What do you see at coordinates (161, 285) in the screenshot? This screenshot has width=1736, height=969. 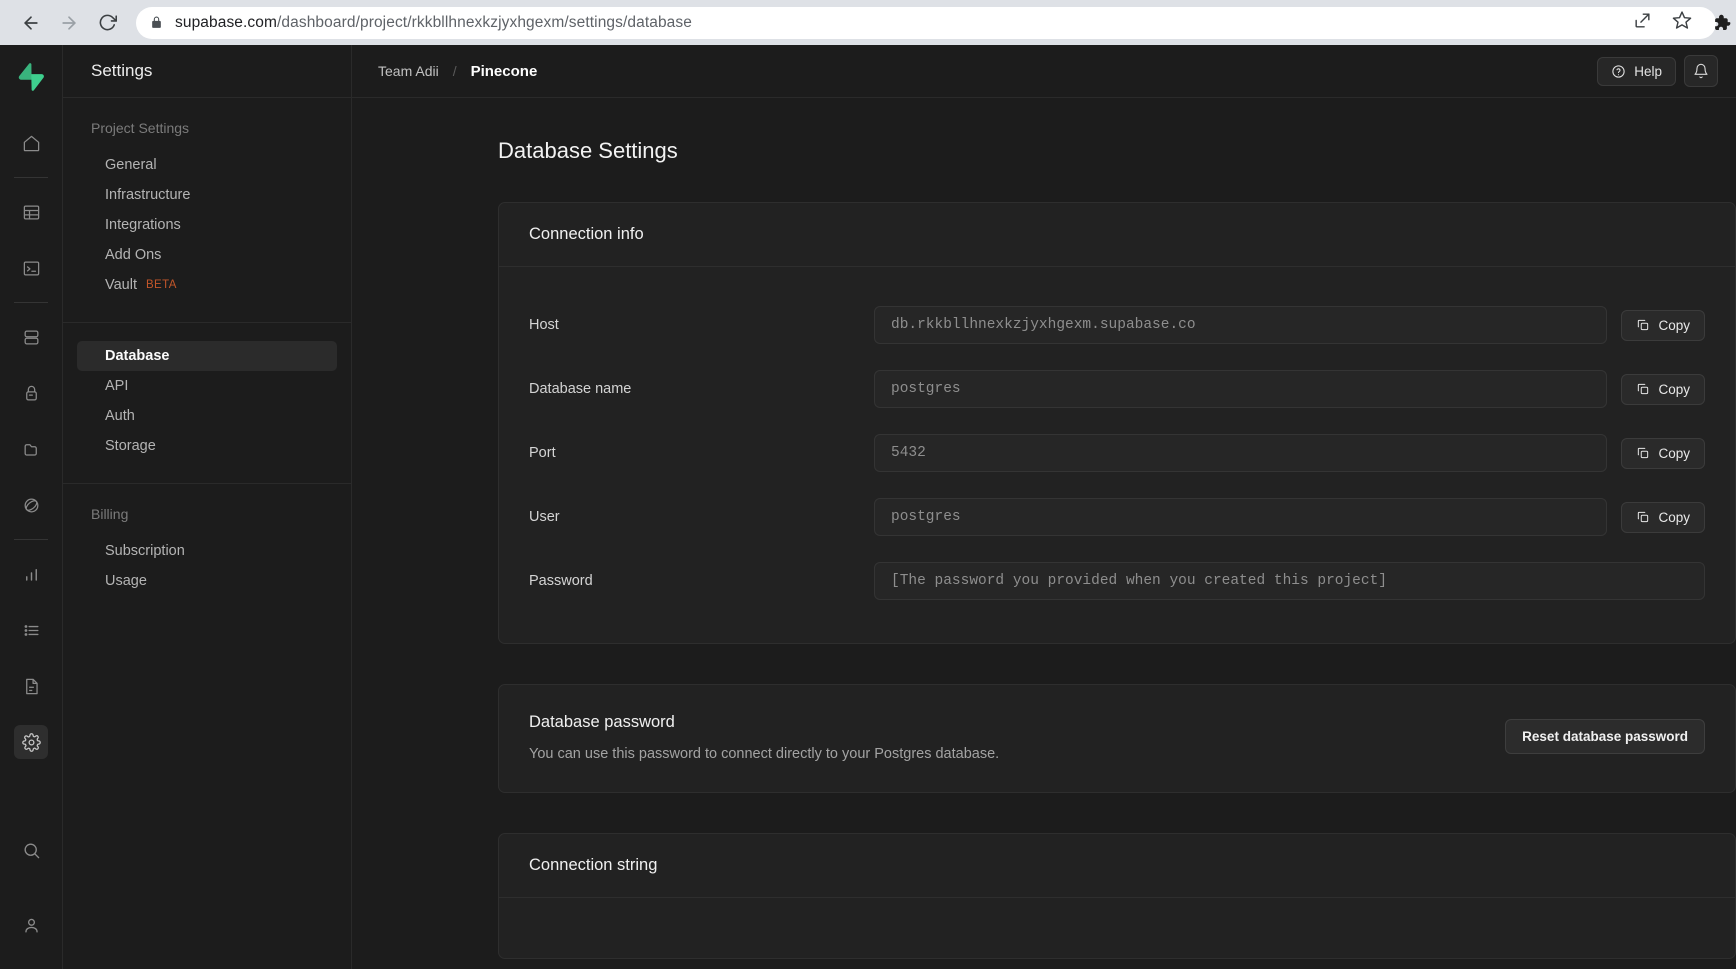 I see `beta-badge: BETA` at bounding box center [161, 285].